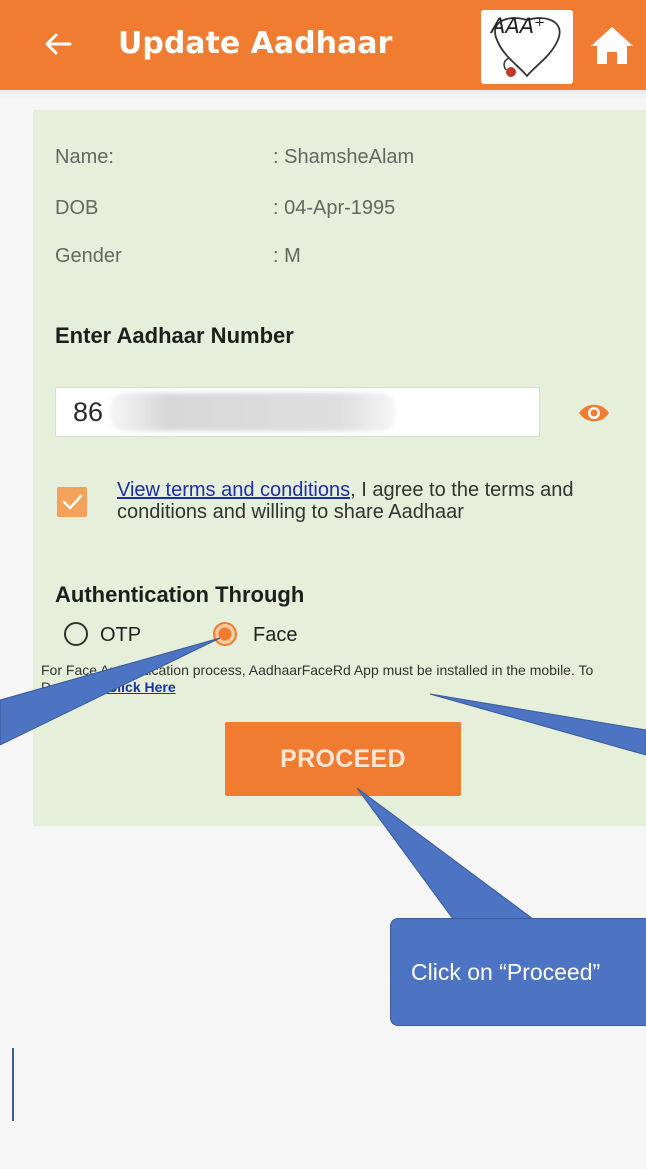 The width and height of the screenshot is (646, 1169). What do you see at coordinates (537, 724) in the screenshot?
I see `download-link-arrow` at bounding box center [537, 724].